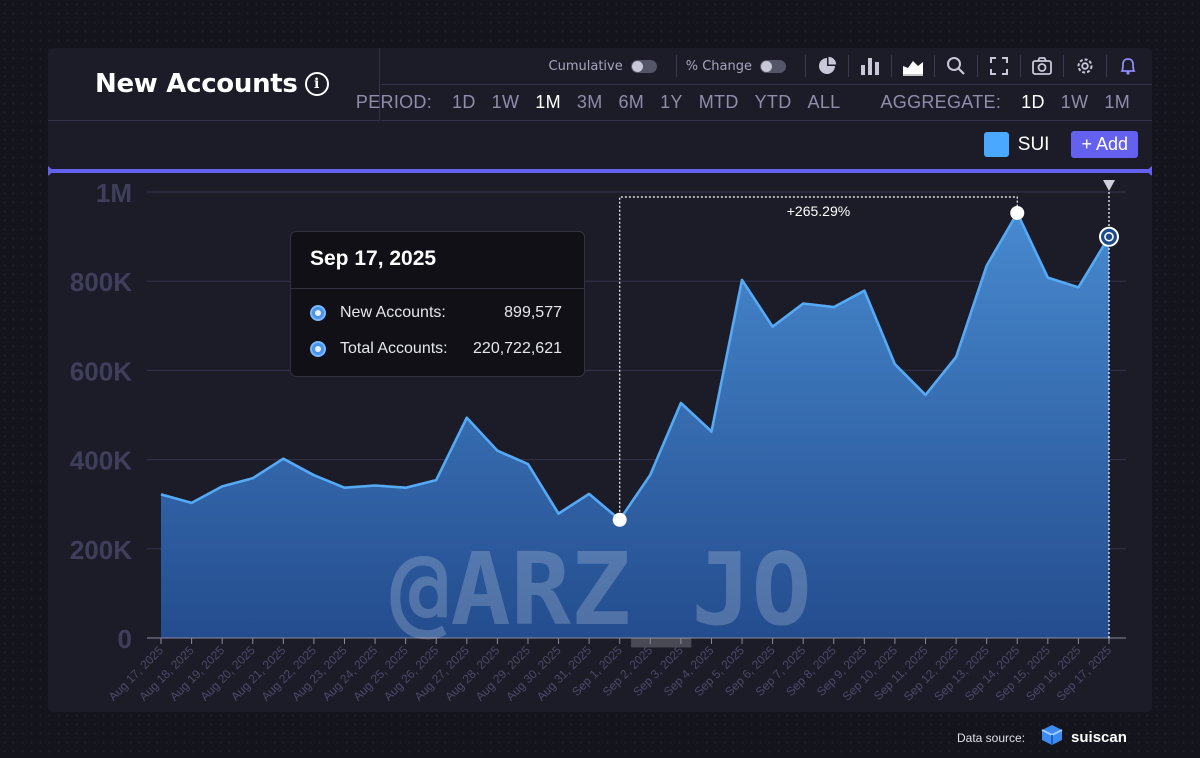 The image size is (1200, 758). I want to click on tooltip-row-total-accounts: Total Accounts: 220,722,621, so click(436, 349).